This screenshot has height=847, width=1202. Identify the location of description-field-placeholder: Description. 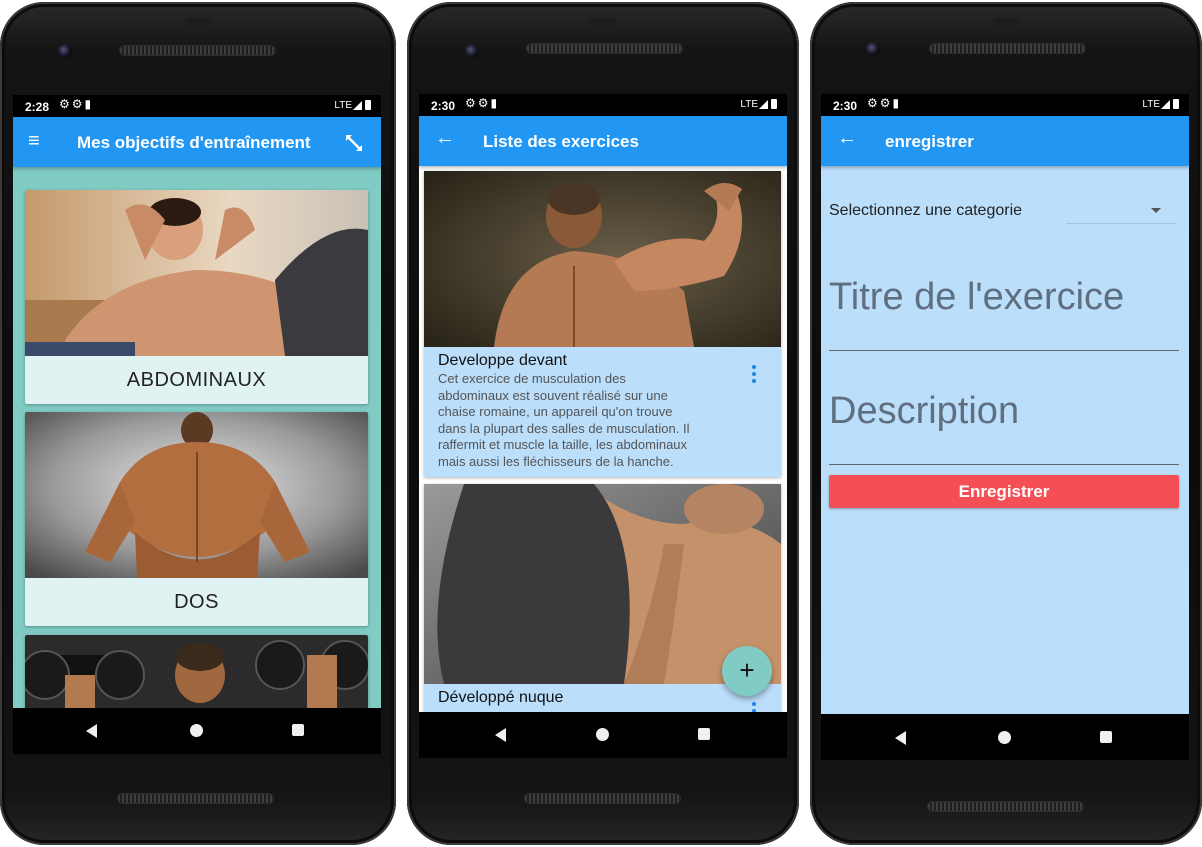
(924, 411).